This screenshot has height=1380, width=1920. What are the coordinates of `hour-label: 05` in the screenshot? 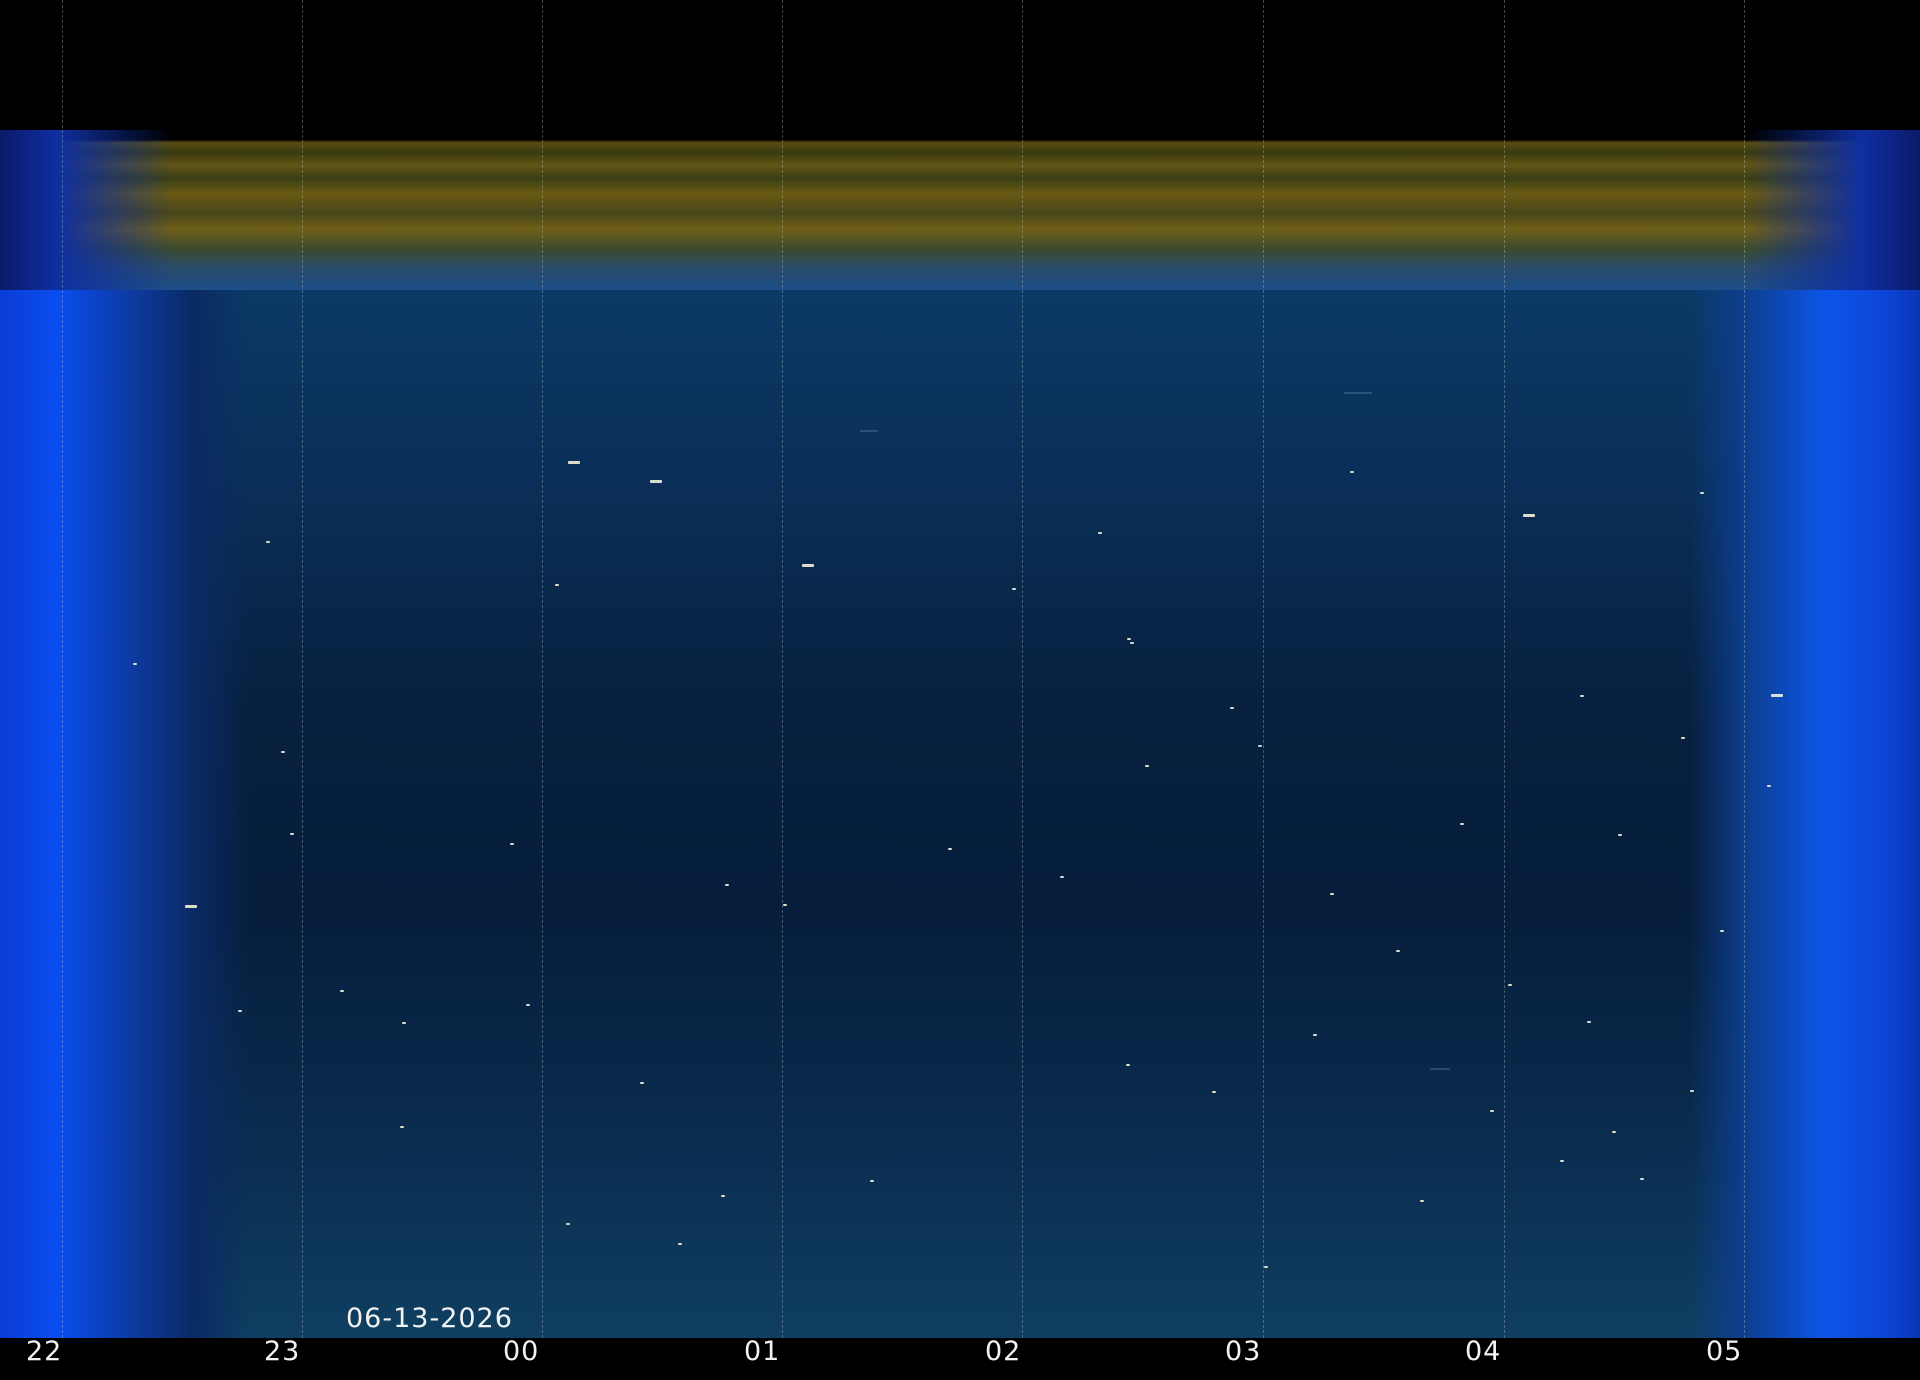 It's located at (1724, 1351).